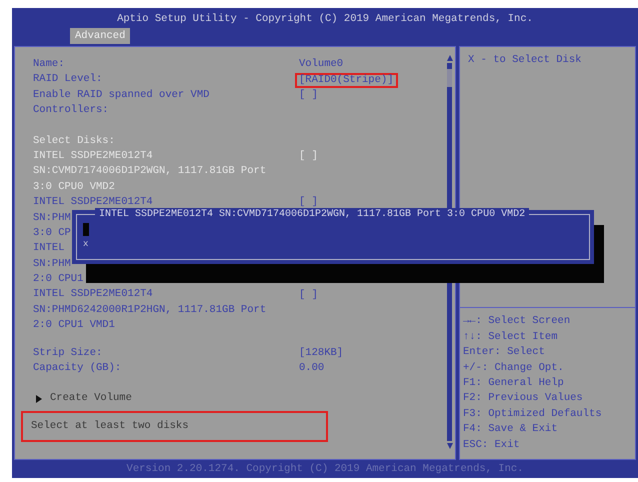  Describe the element at coordinates (533, 414) in the screenshot. I see `key-hint: F3: Optimized Defaults` at that location.